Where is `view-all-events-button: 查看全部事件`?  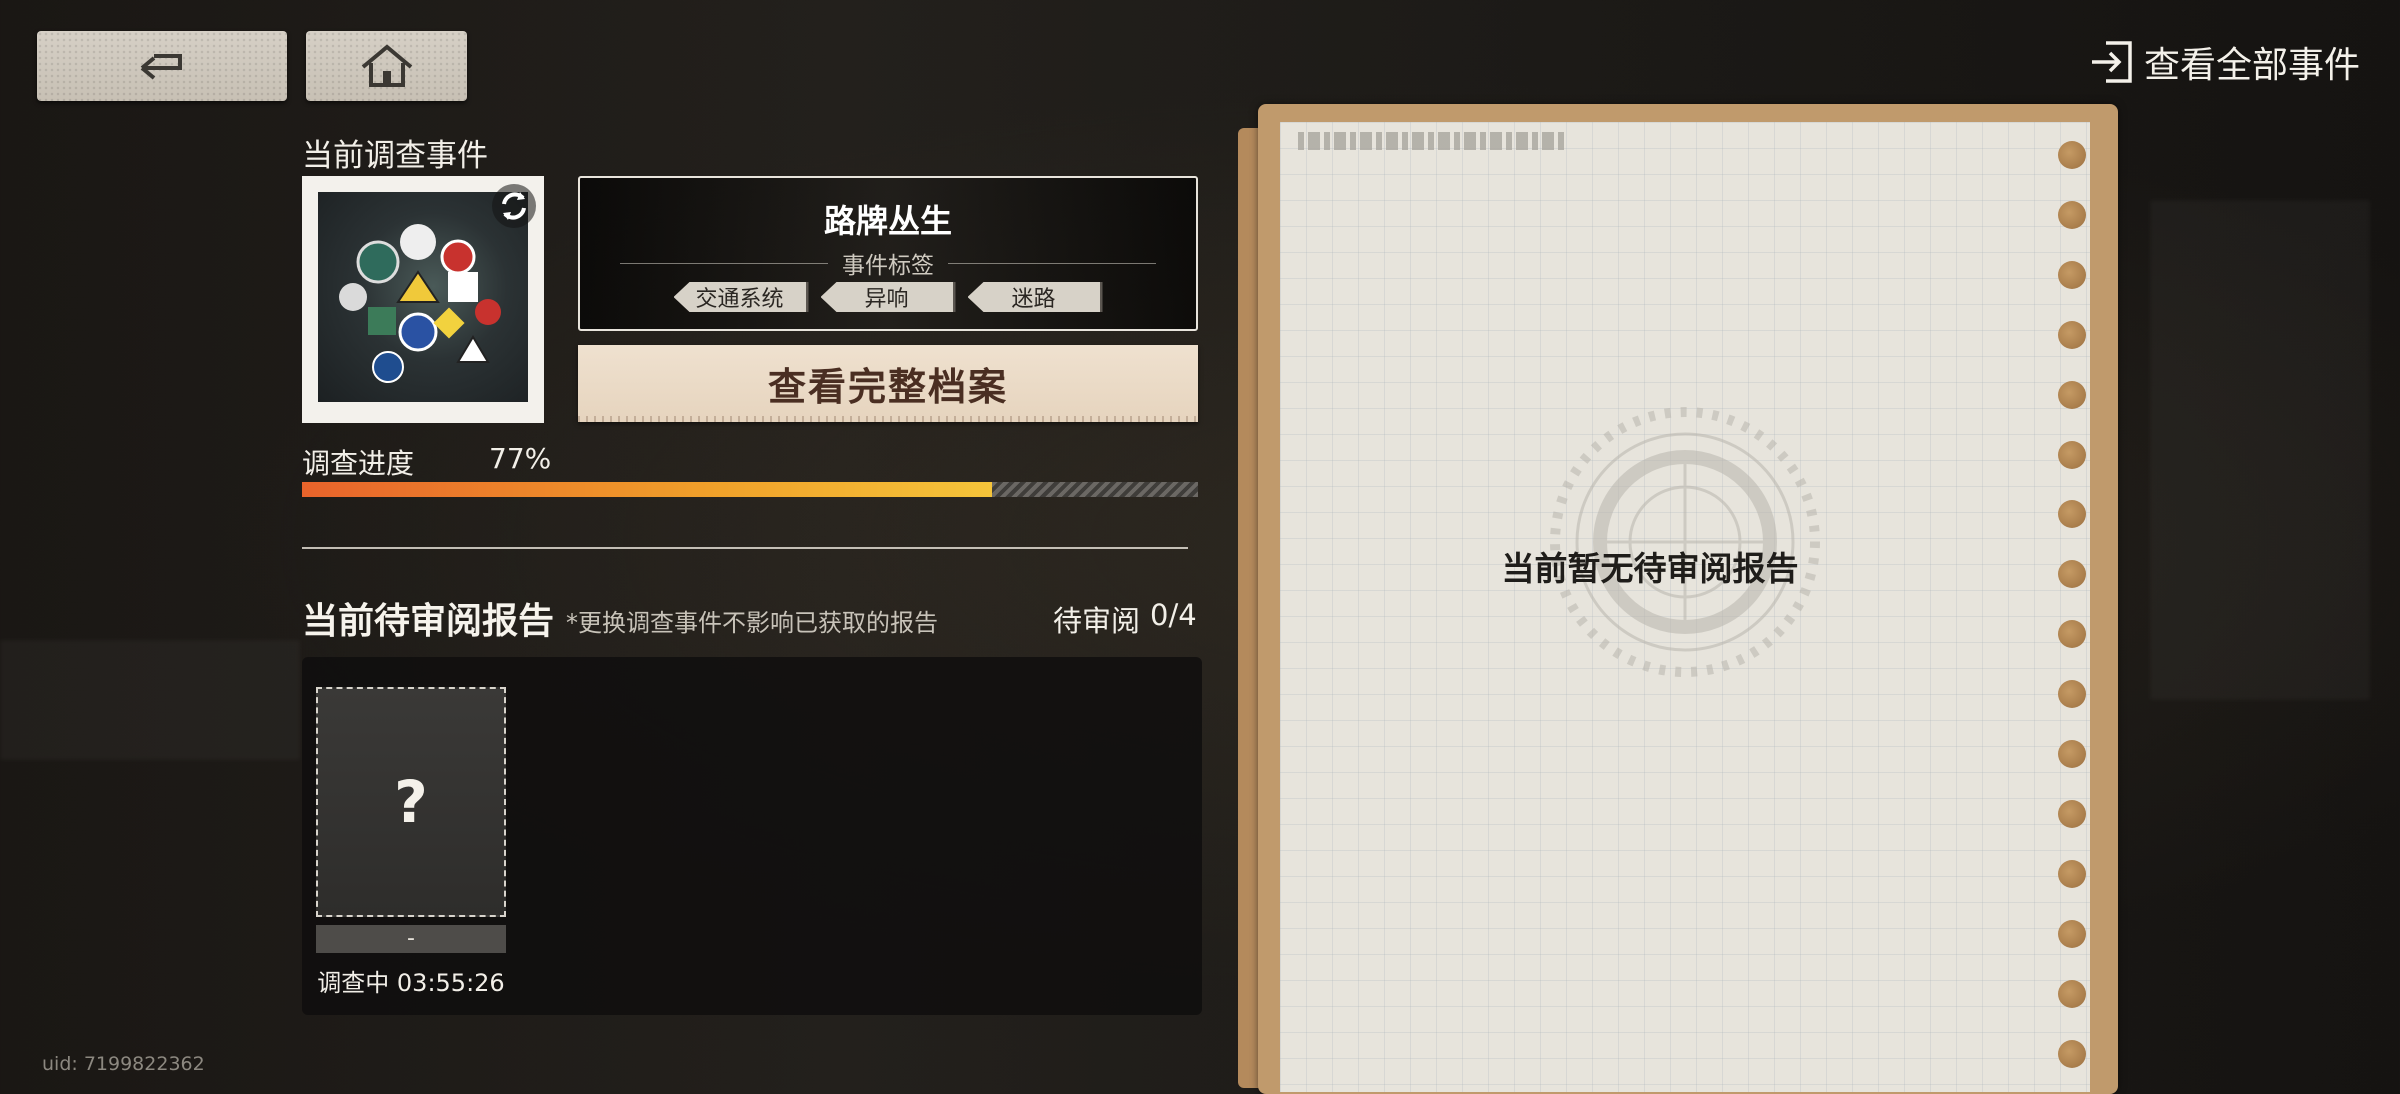
view-all-events-button: 查看全部事件 is located at coordinates (2224, 62).